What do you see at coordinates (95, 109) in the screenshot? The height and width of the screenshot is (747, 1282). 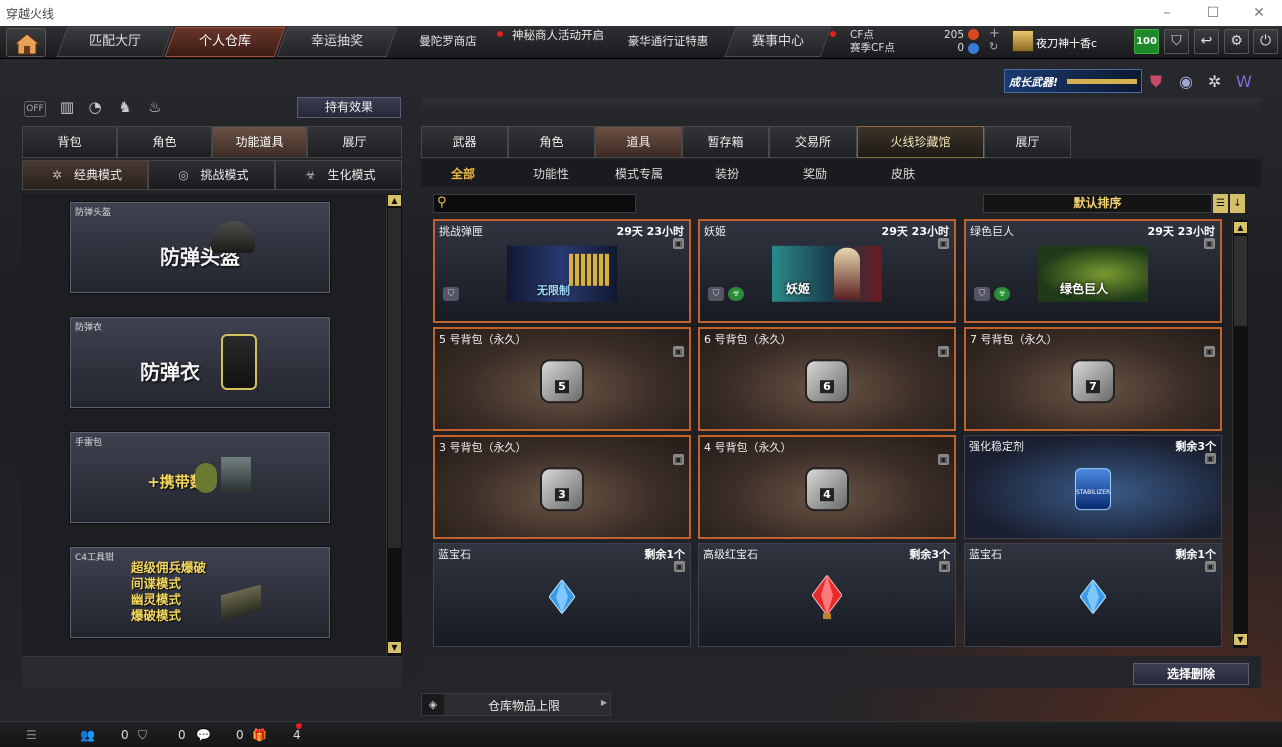 I see `recycle-icon: ◔` at bounding box center [95, 109].